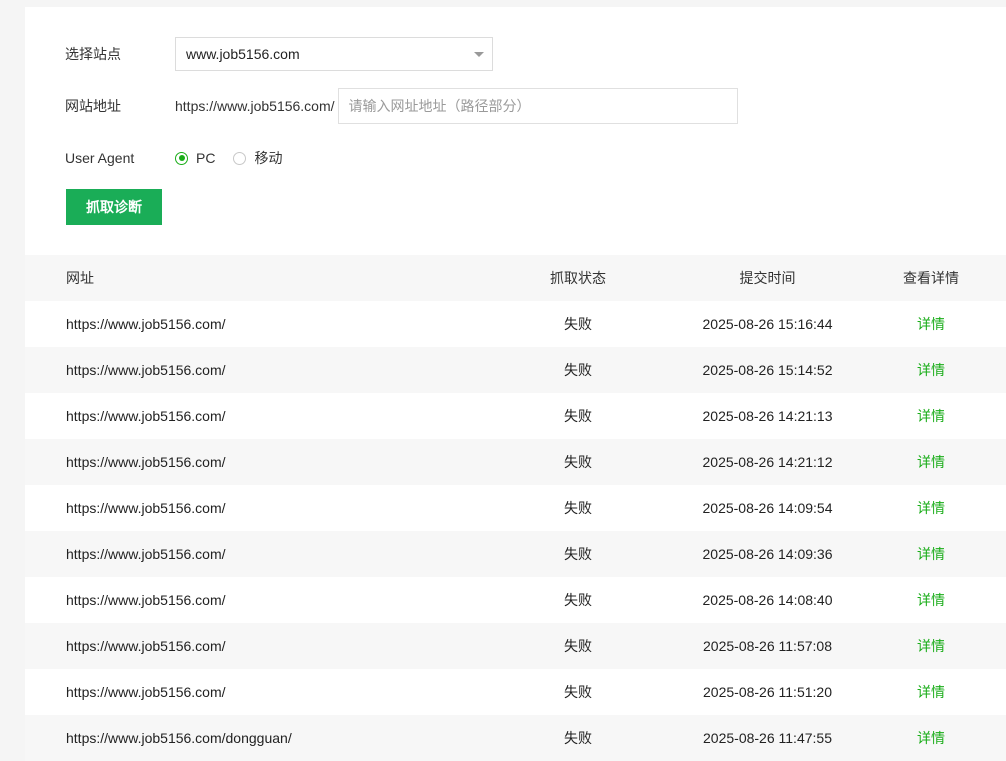 This screenshot has width=1006, height=761. I want to click on url-label: 网站地址, so click(93, 106).